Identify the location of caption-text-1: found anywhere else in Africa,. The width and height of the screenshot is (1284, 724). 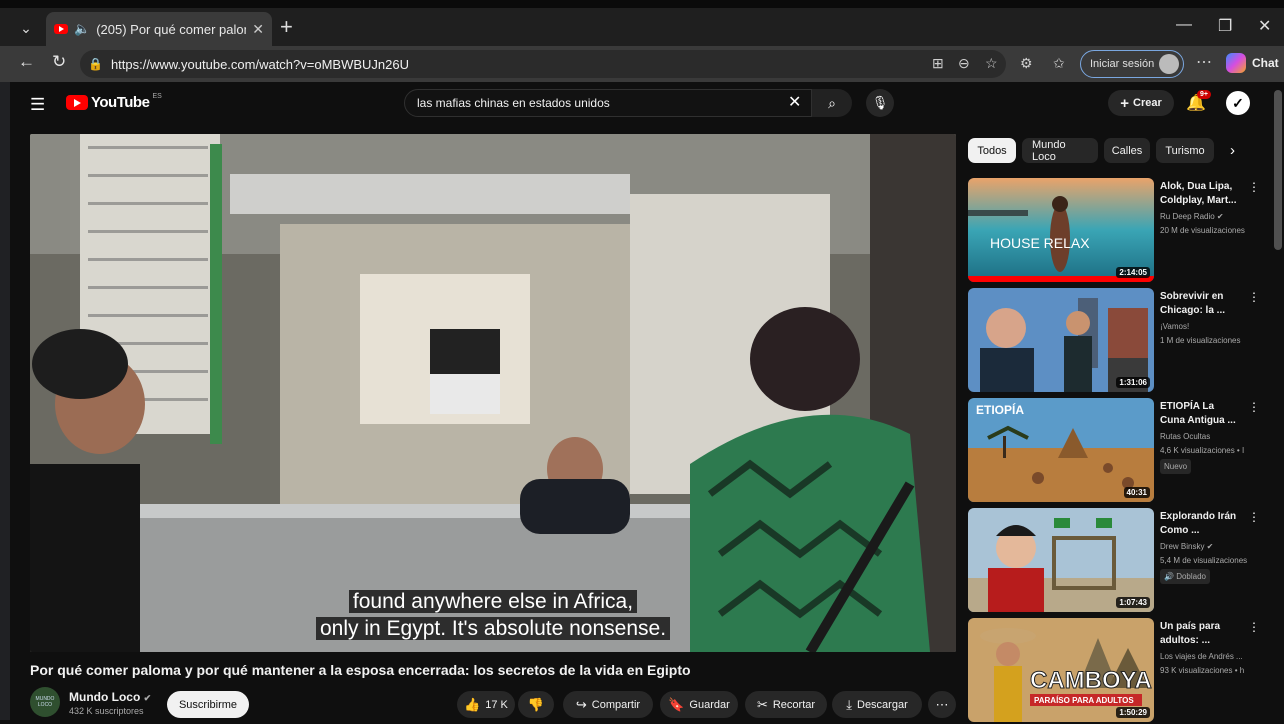
(493, 601).